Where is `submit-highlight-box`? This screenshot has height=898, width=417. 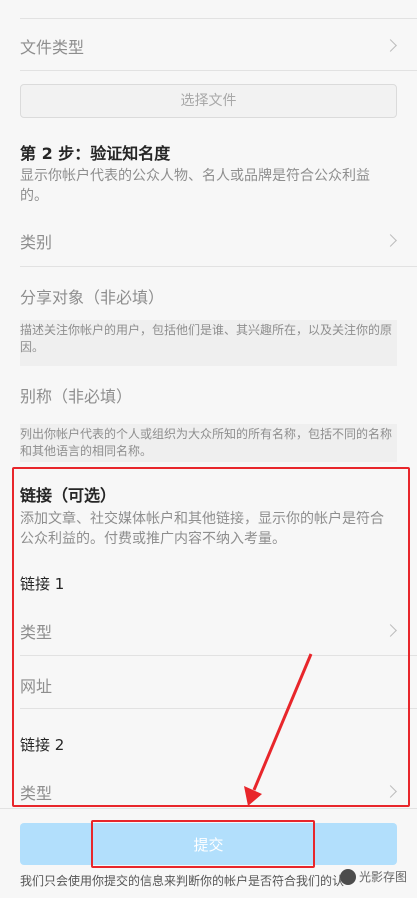
submit-highlight-box is located at coordinates (203, 844).